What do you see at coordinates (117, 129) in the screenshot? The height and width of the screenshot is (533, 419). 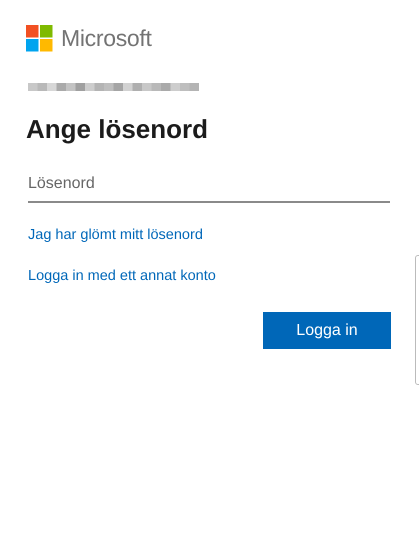 I see `page-heading: Ange lösenord` at bounding box center [117, 129].